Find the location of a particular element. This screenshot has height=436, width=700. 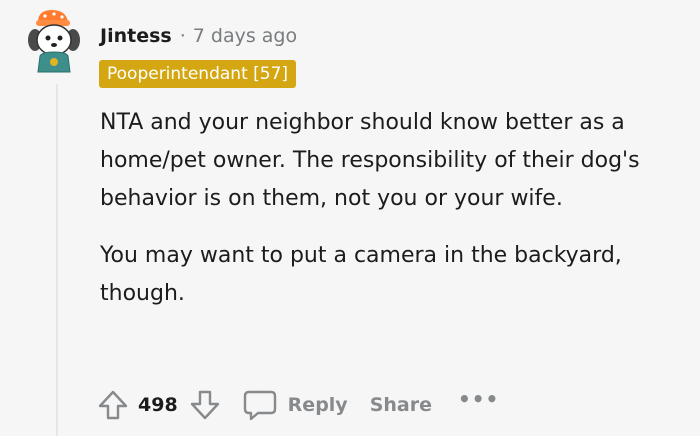

comment-meta: Jintess · 7 days ago is located at coordinates (198, 36).